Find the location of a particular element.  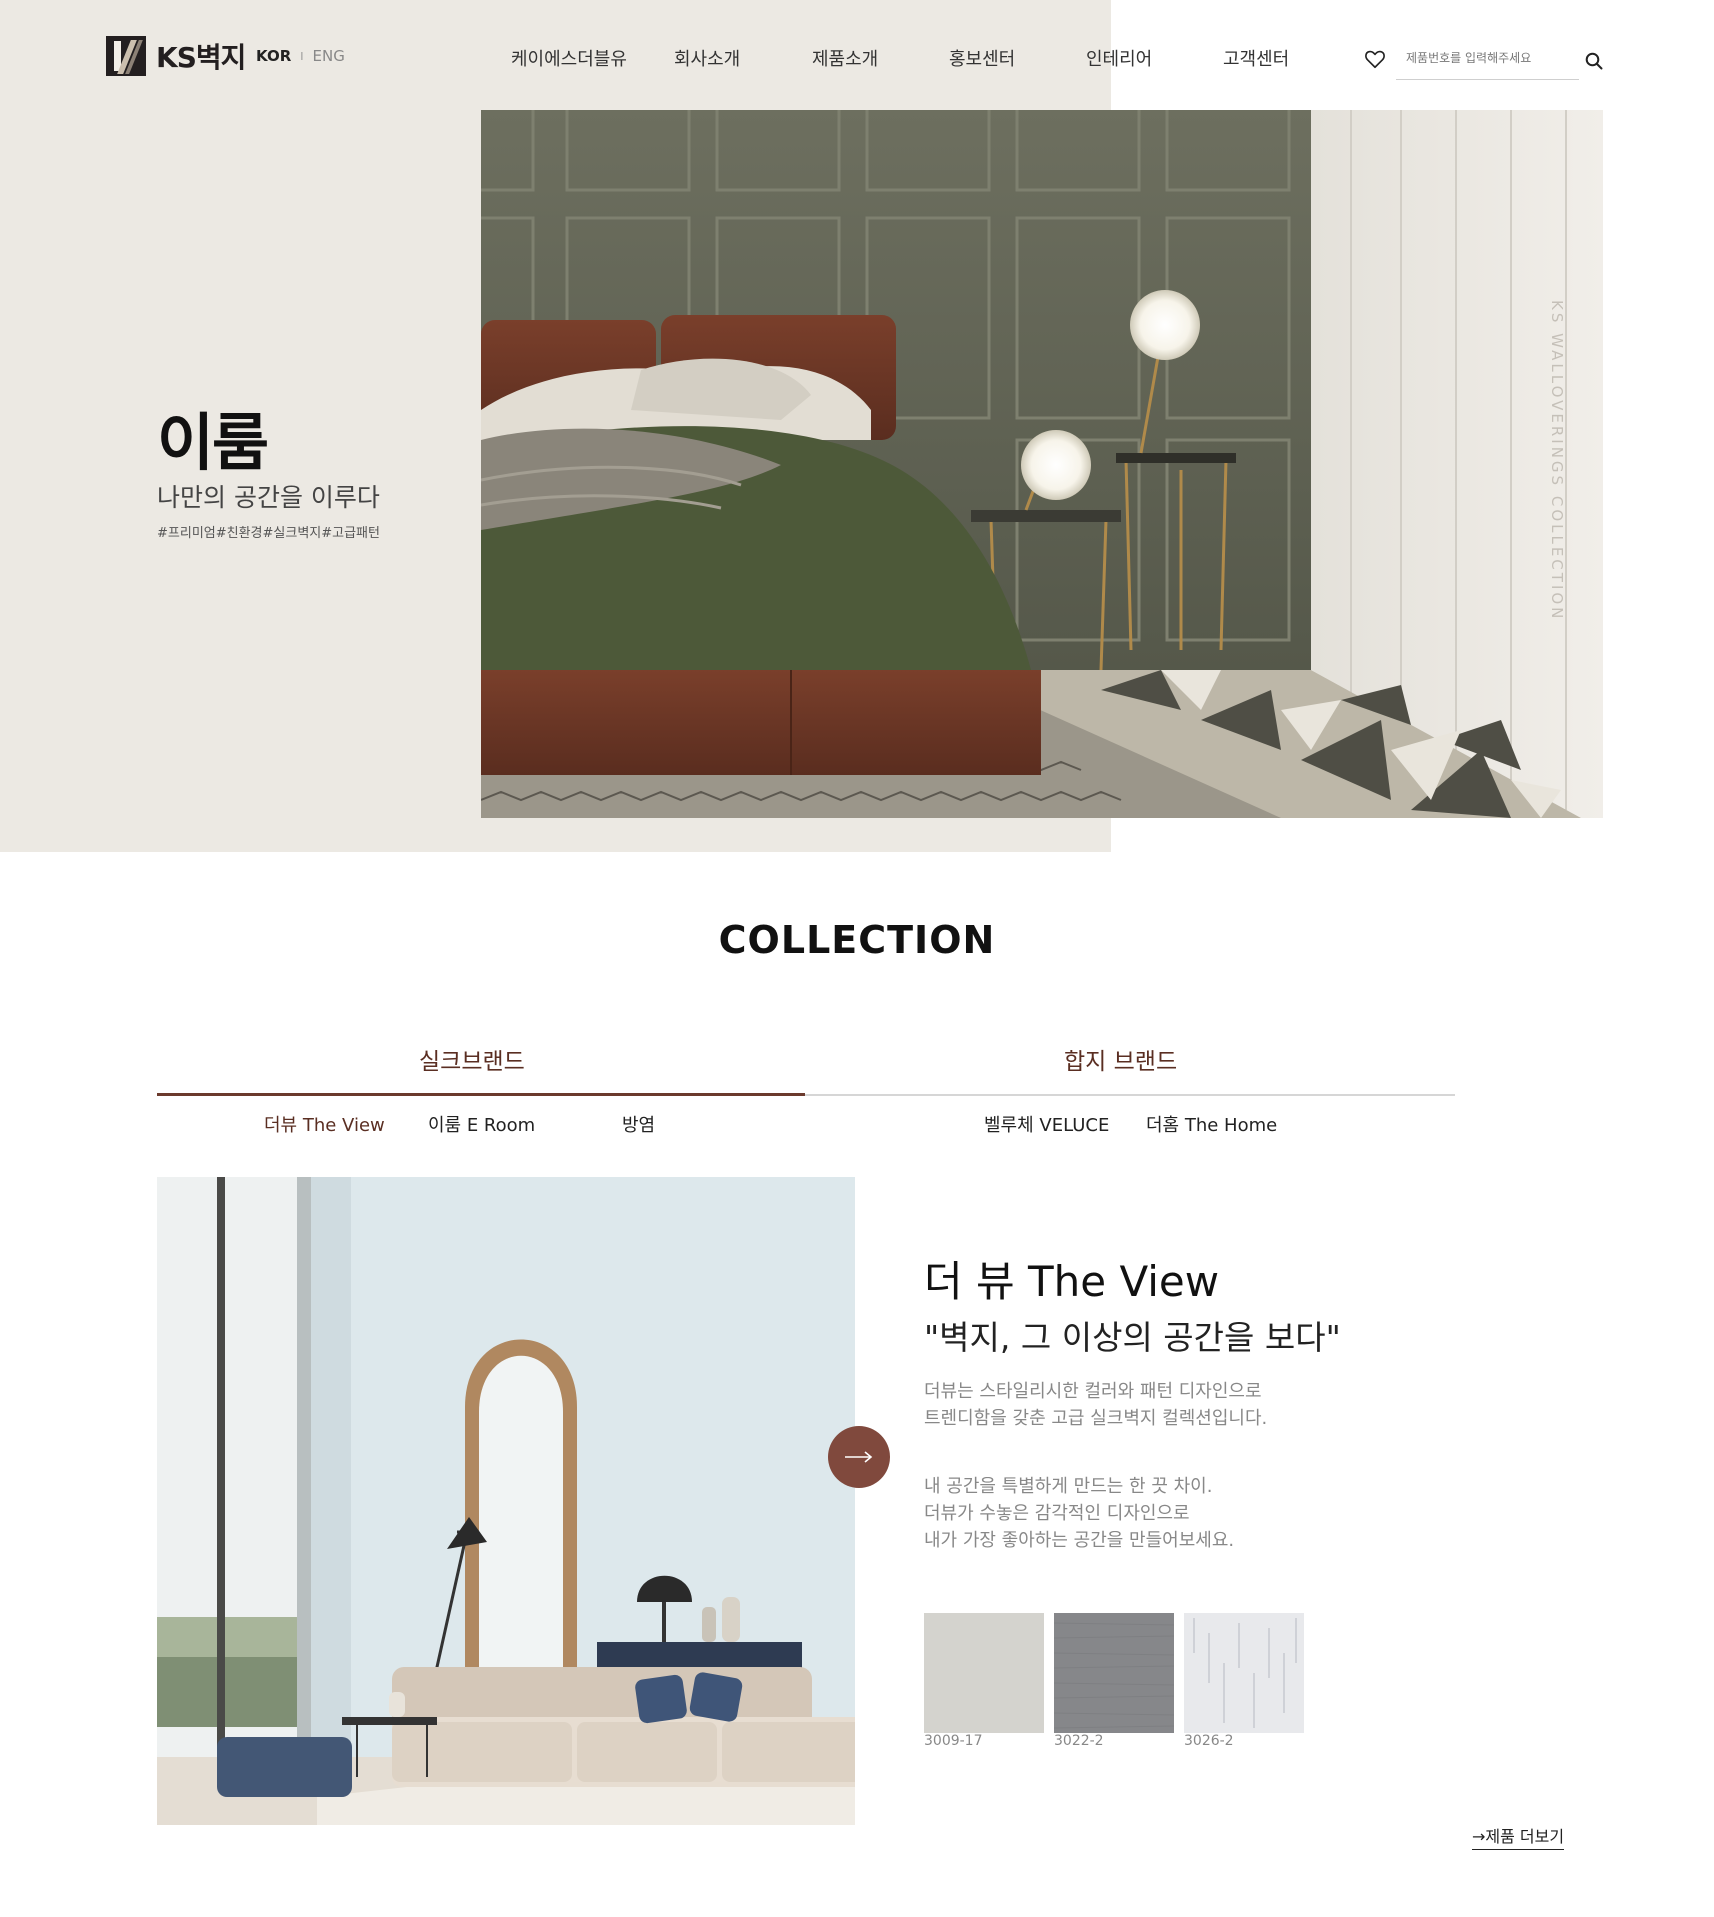

arrow-right-icon is located at coordinates (859, 1457).